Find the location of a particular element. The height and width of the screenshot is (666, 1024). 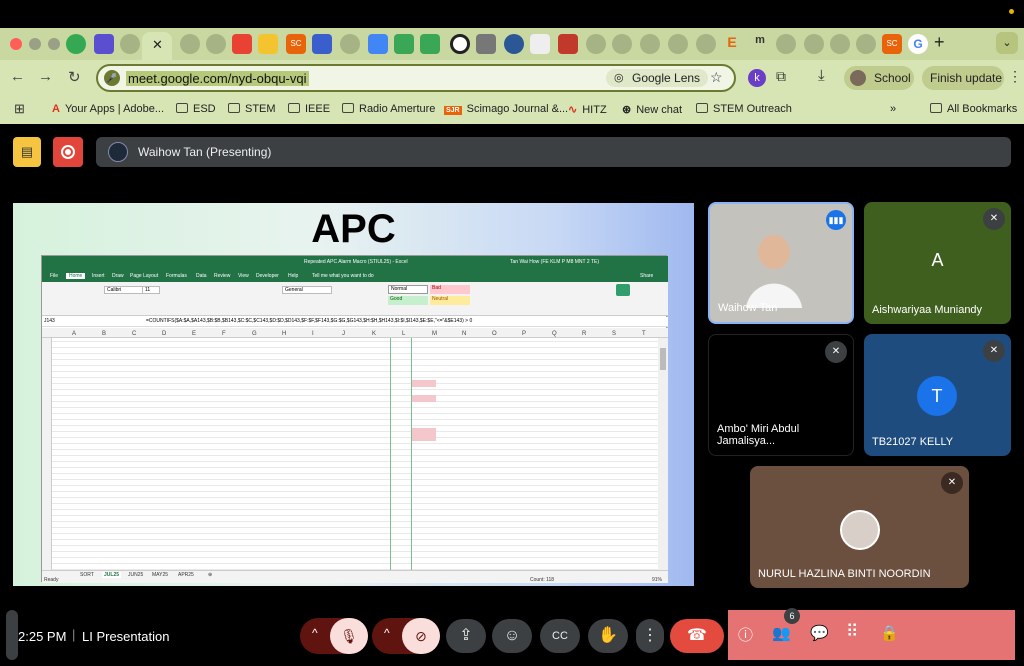

style-bad: Bad is located at coordinates (450, 289).